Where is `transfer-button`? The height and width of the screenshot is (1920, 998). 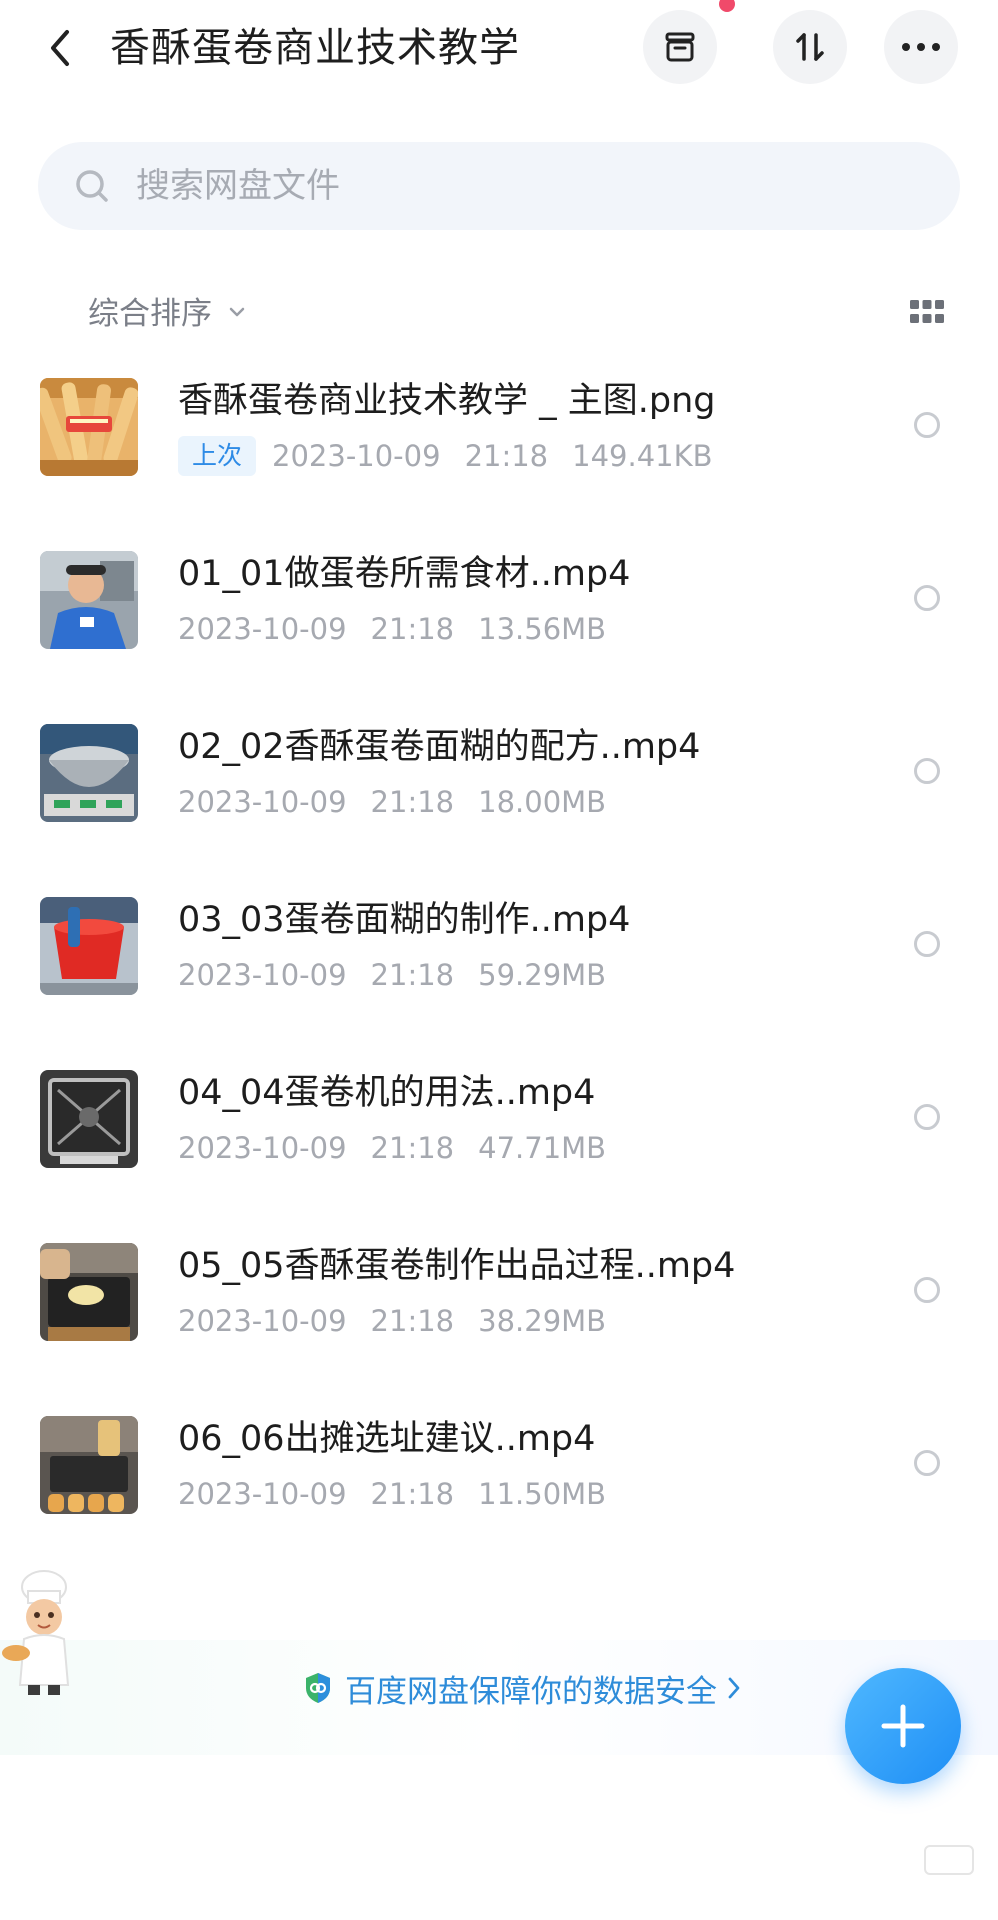 transfer-button is located at coordinates (810, 47).